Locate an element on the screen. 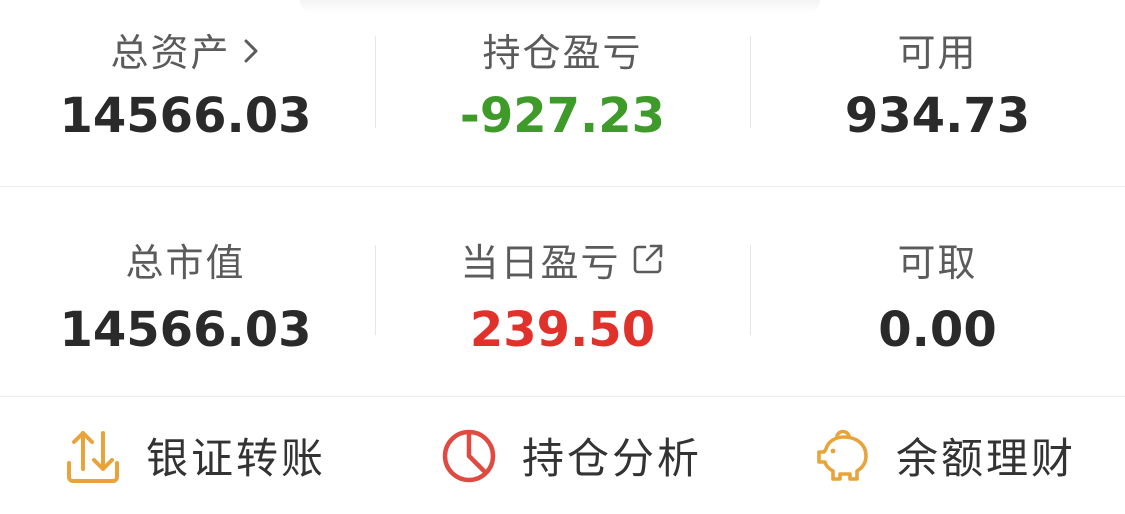 The image size is (1125, 514). available-cell: 可用 934.73 is located at coordinates (937, 93).